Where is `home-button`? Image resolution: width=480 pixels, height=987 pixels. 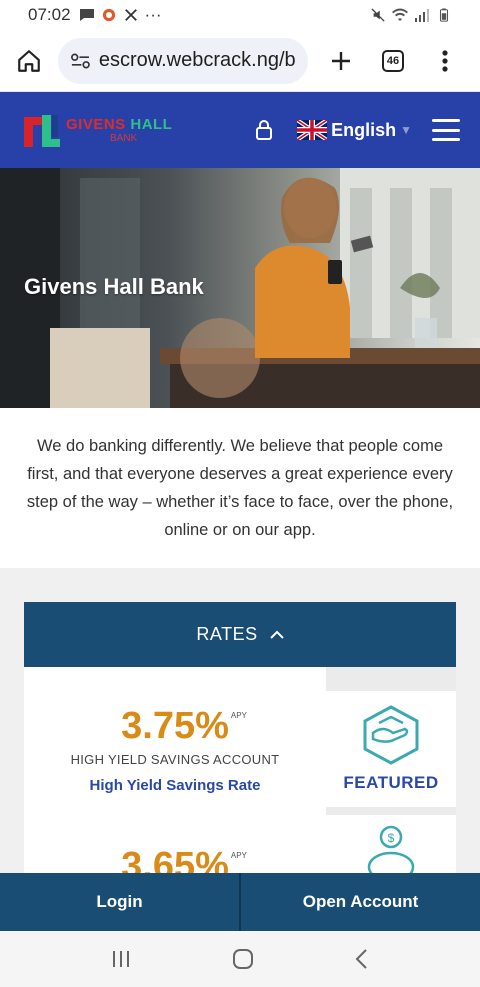
home-button is located at coordinates (29, 61).